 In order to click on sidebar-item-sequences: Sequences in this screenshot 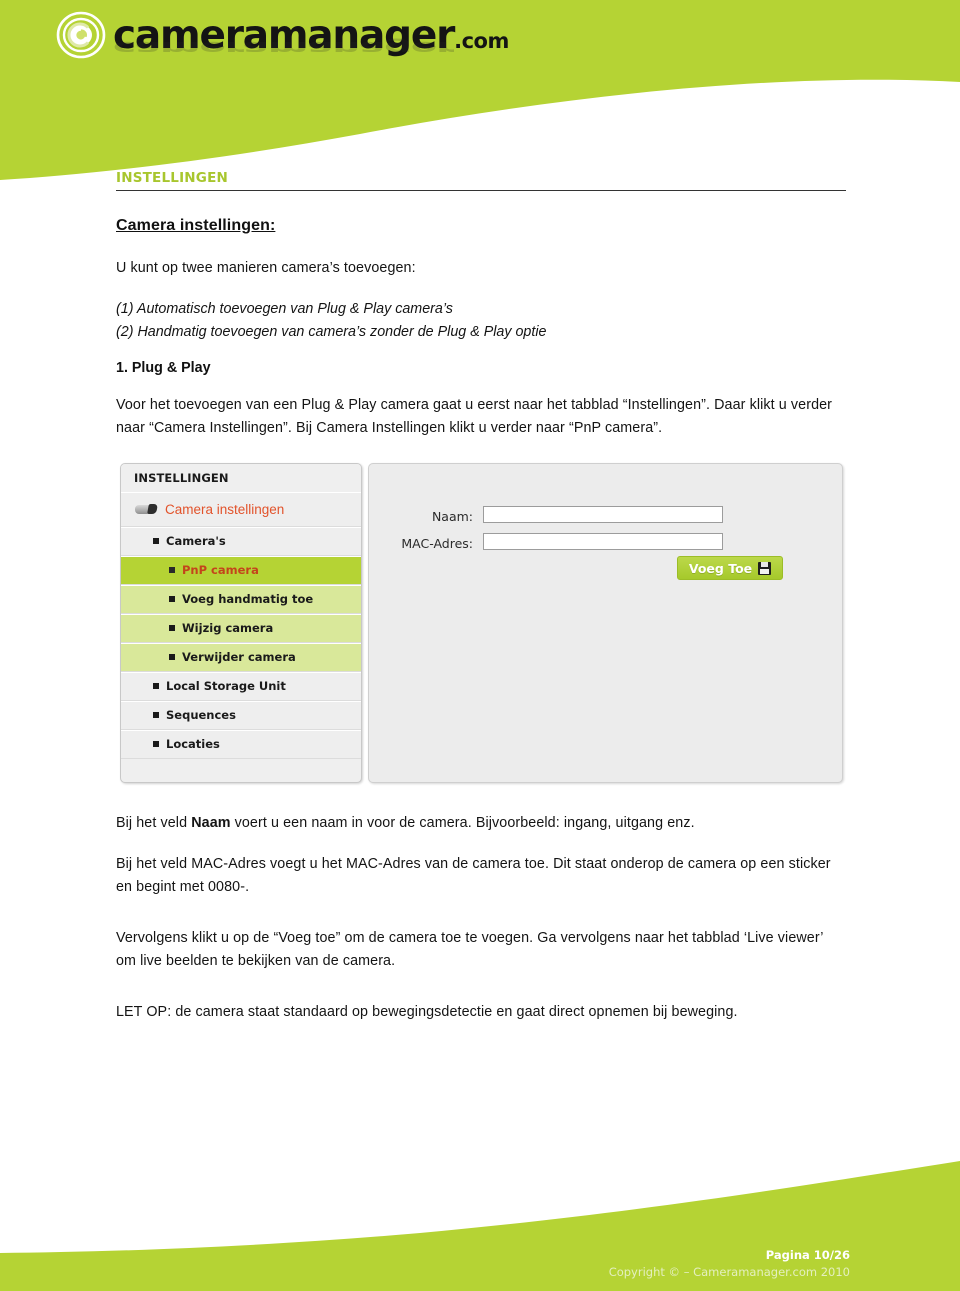, I will do `click(241, 715)`.